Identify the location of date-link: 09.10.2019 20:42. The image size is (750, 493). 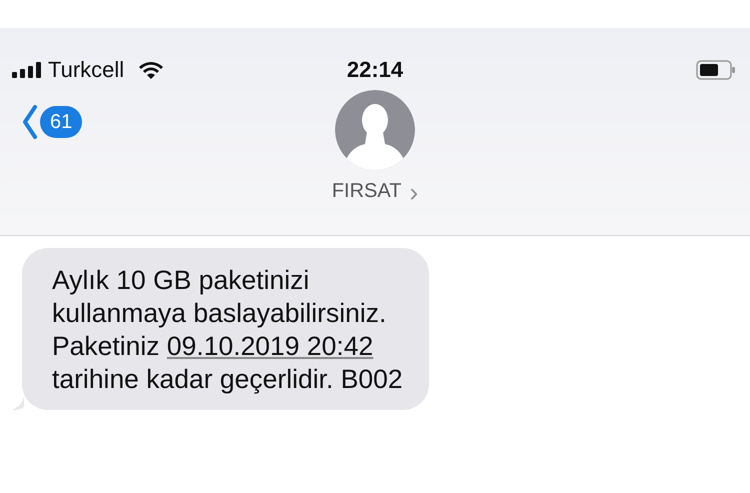
(270, 346).